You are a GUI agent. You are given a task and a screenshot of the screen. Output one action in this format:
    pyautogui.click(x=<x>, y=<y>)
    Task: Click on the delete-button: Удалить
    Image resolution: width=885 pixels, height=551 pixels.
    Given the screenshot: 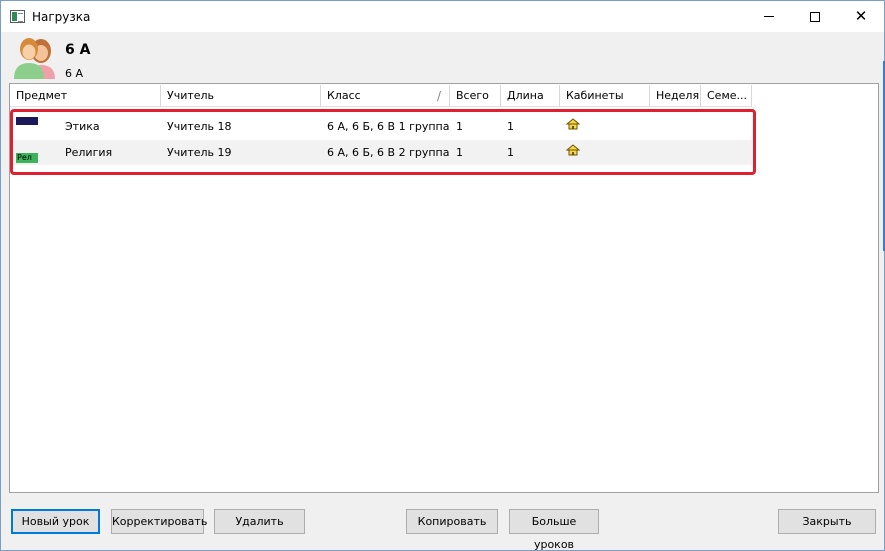 What is the action you would take?
    pyautogui.click(x=259, y=521)
    